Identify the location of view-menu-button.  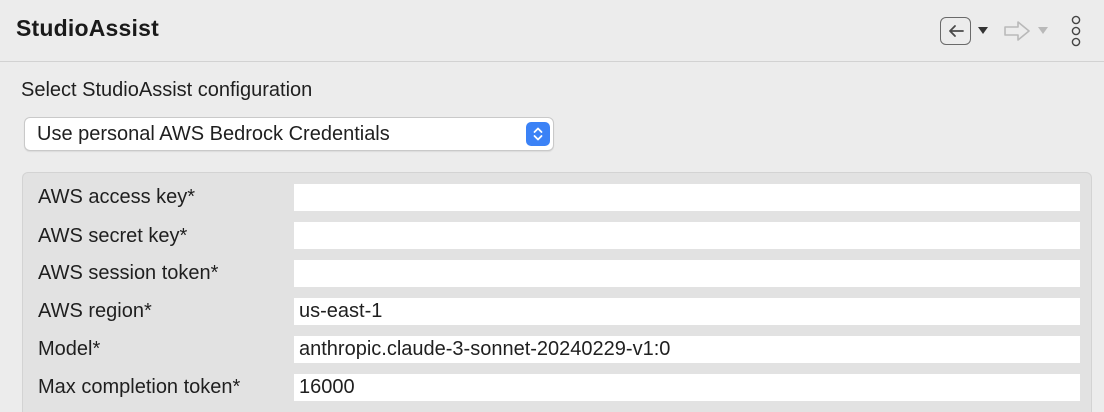
(1076, 31).